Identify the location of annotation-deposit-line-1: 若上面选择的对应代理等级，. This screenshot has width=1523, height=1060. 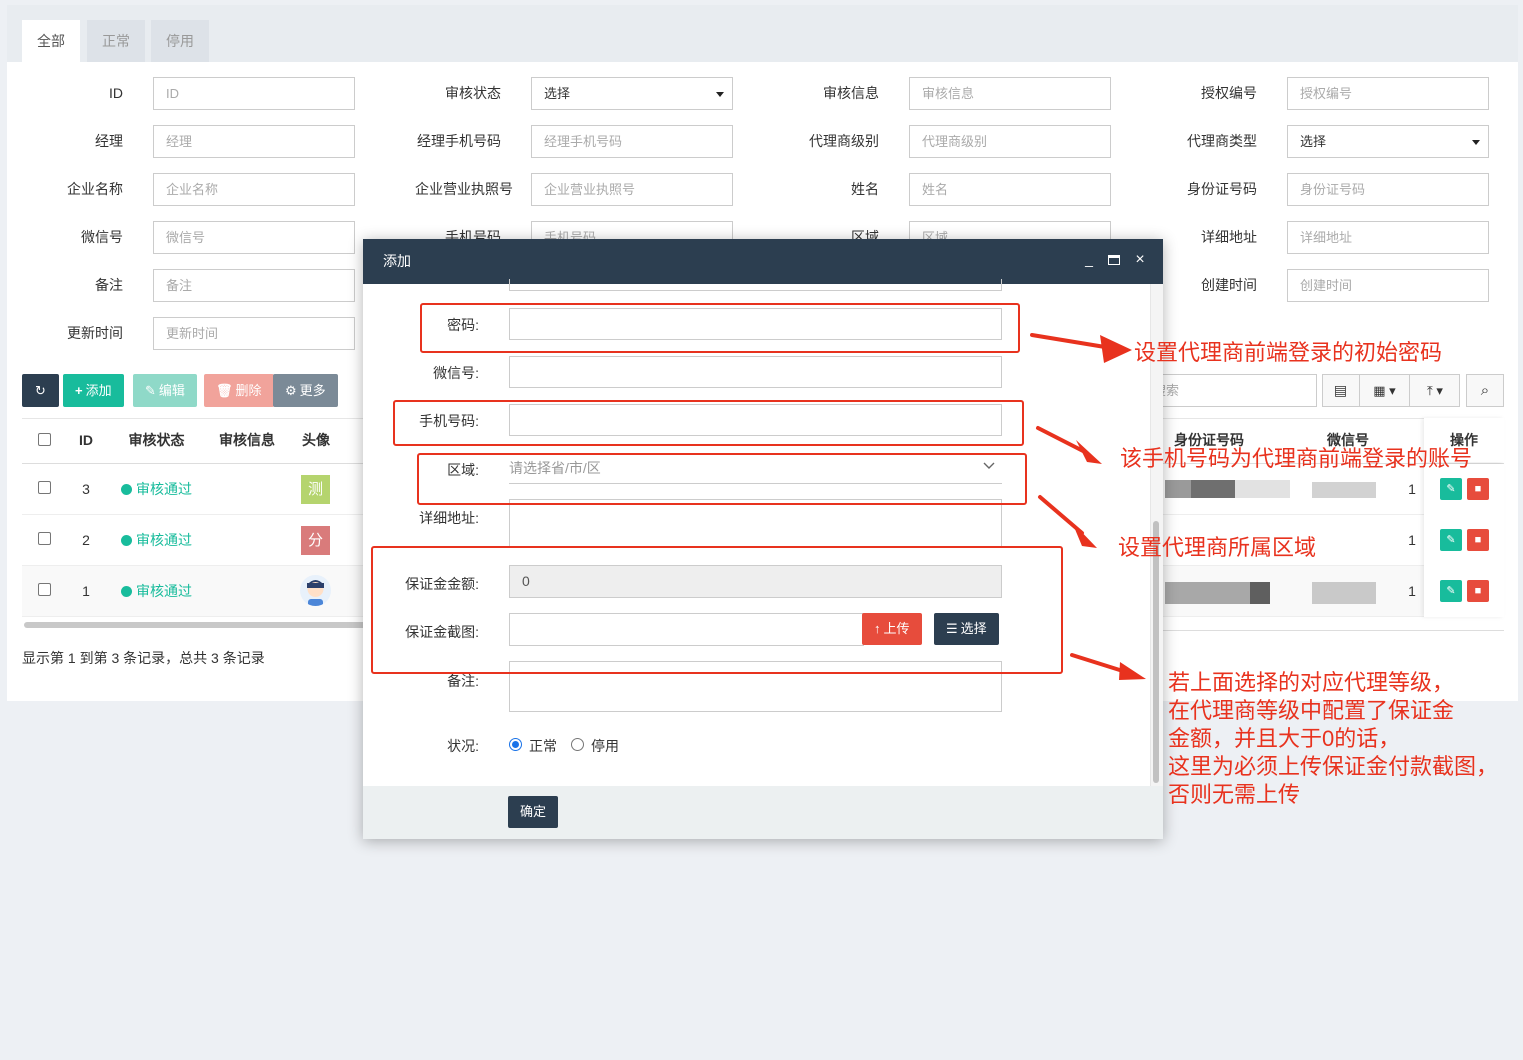
(1311, 682).